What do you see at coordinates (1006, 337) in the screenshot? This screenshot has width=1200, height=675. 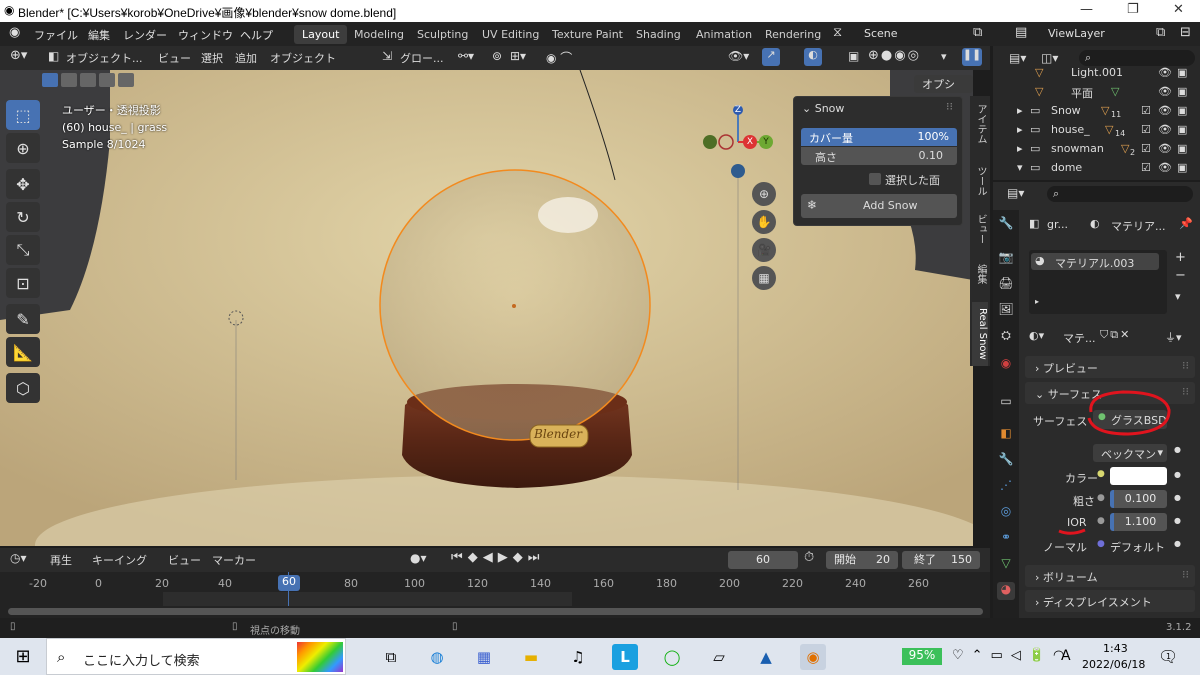 I see `scene-tab-icon: ⛭` at bounding box center [1006, 337].